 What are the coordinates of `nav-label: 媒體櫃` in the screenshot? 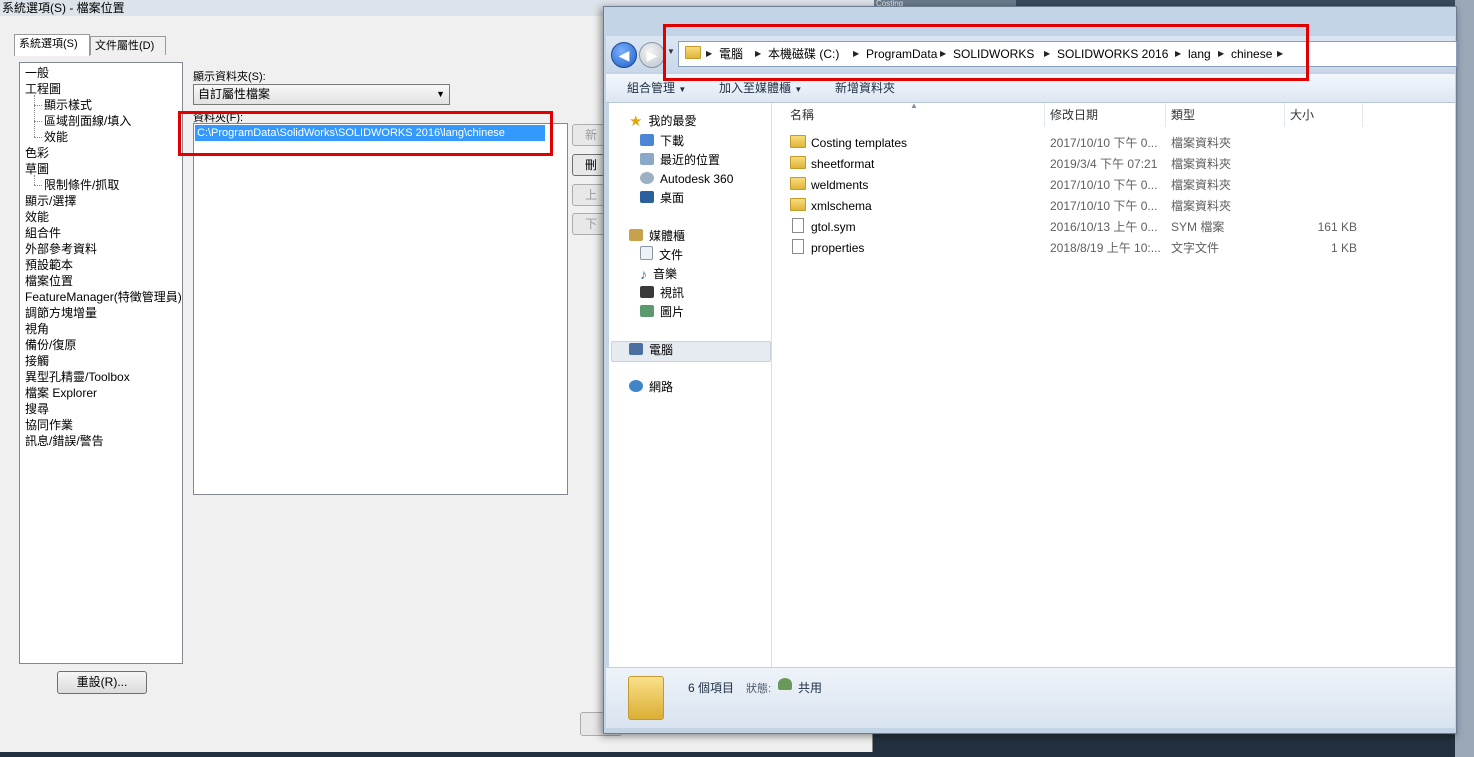 It's located at (667, 236).